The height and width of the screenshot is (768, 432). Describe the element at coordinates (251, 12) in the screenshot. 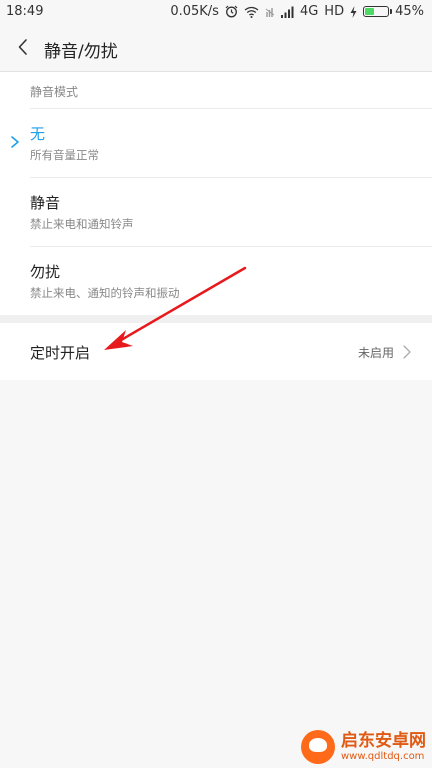

I see `wifi-icon` at that location.